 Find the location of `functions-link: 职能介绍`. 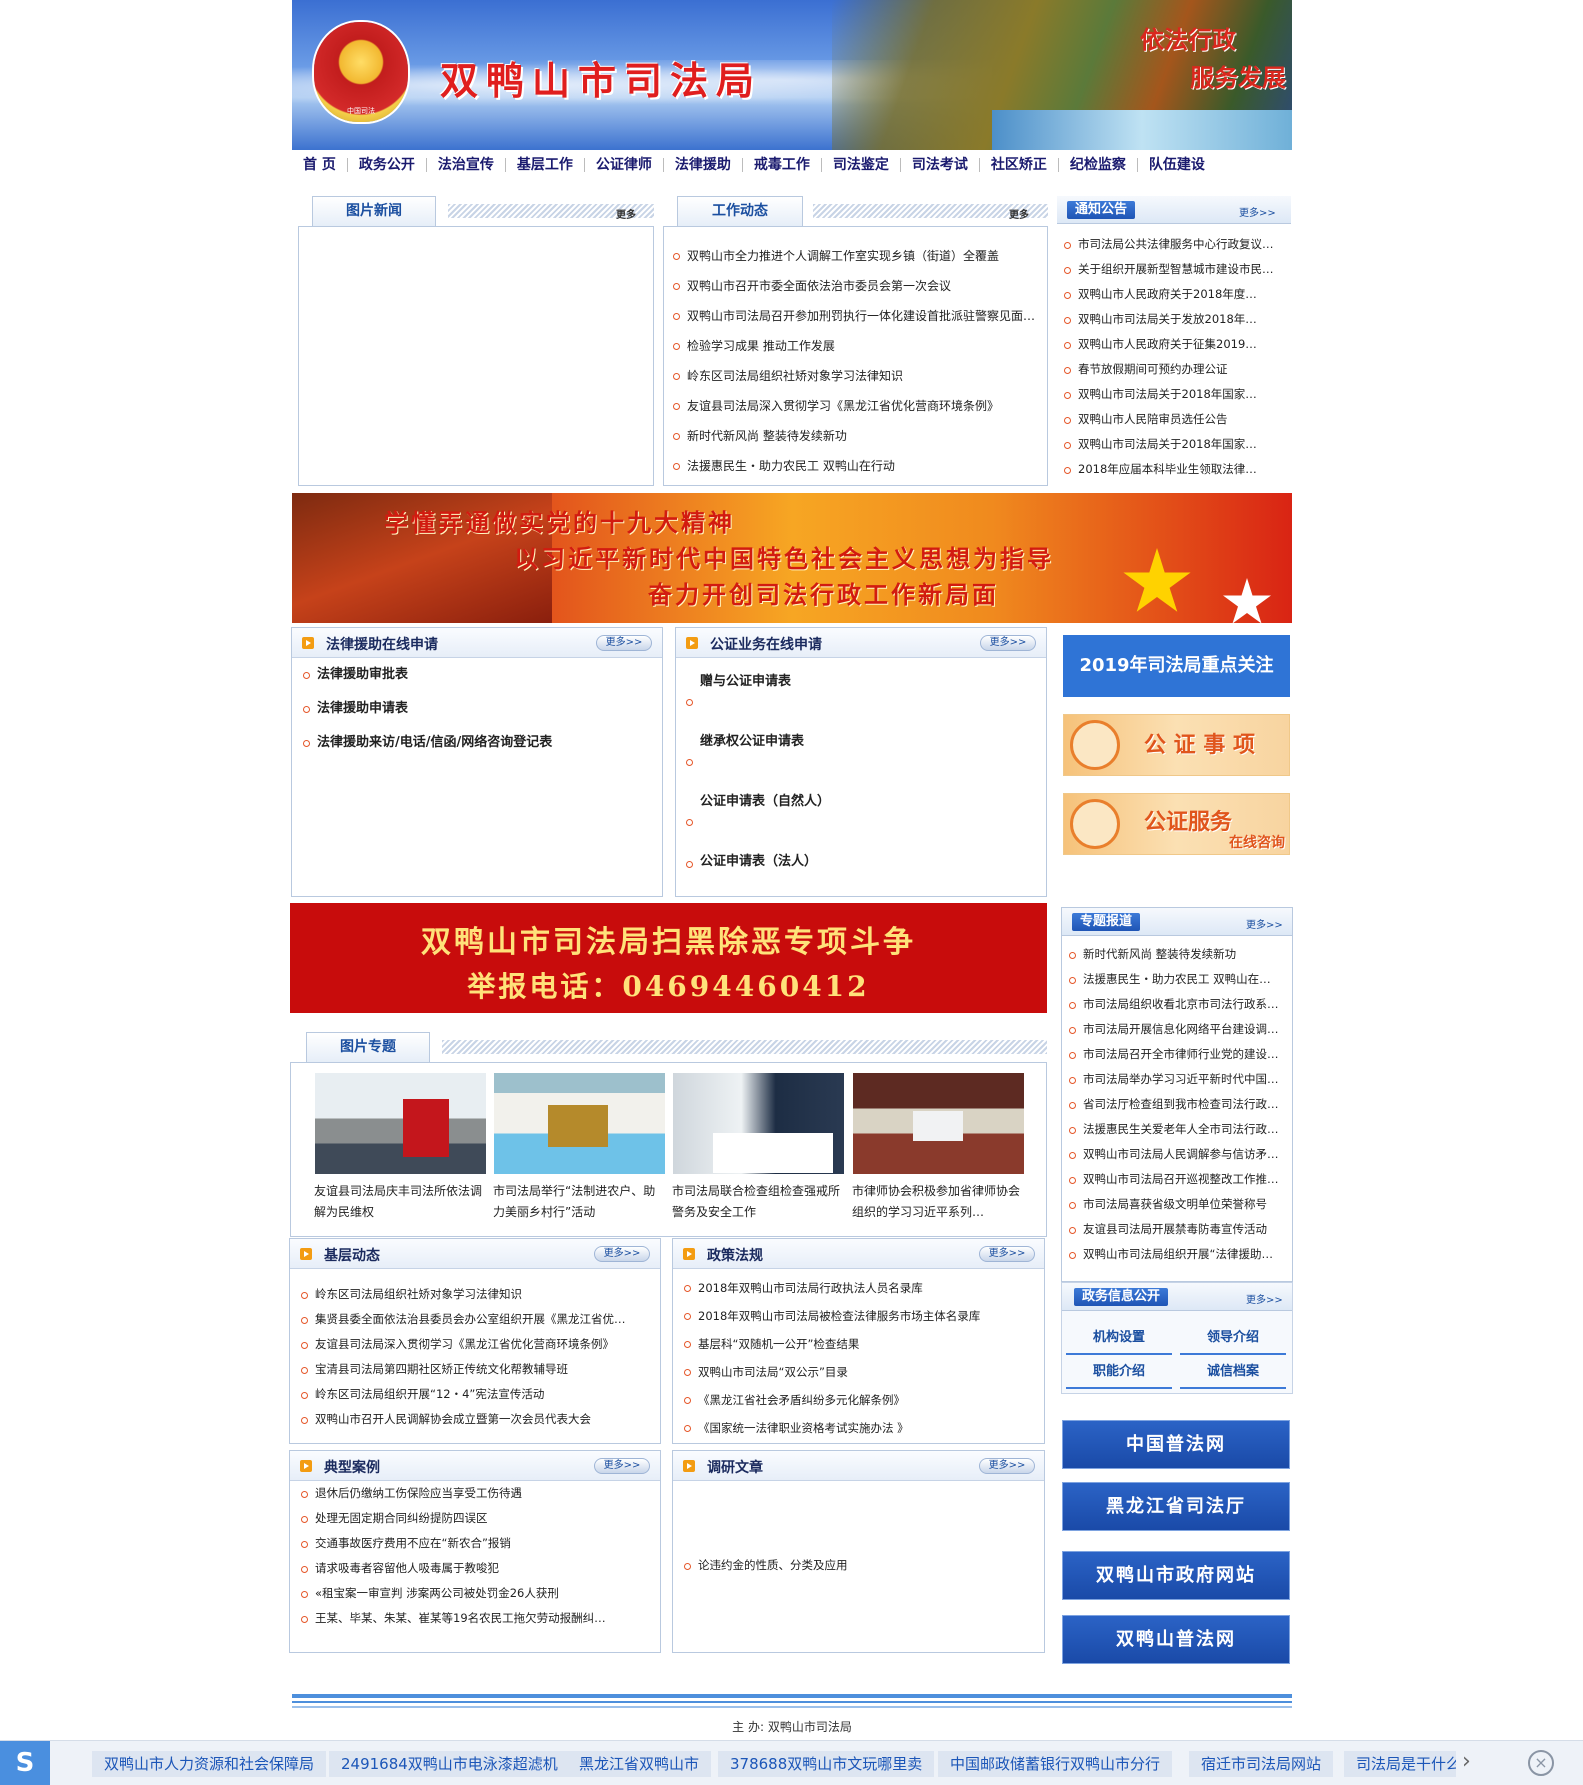

functions-link: 职能介绍 is located at coordinates (1119, 1374).